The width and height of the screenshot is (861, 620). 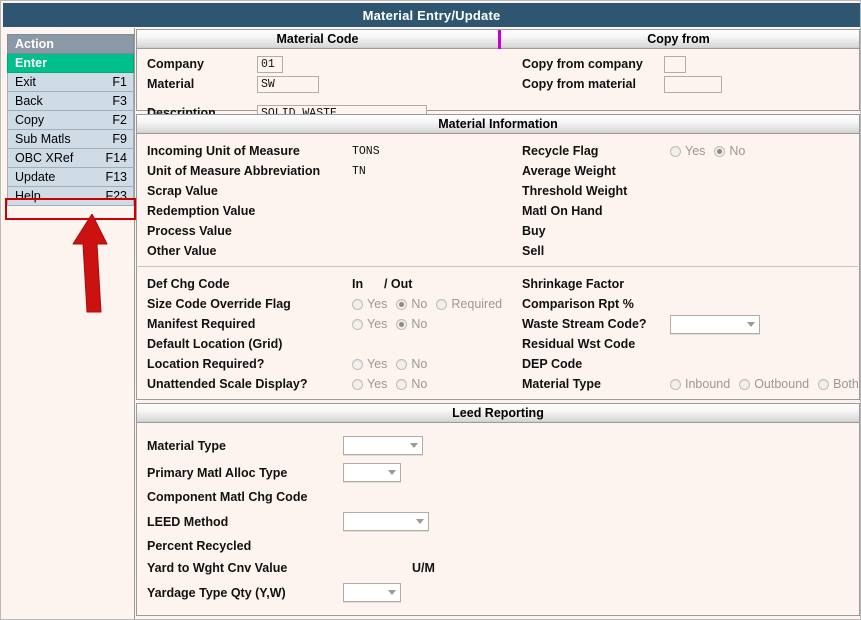 I want to click on manifest-required-radios: Yes No, so click(x=389, y=324).